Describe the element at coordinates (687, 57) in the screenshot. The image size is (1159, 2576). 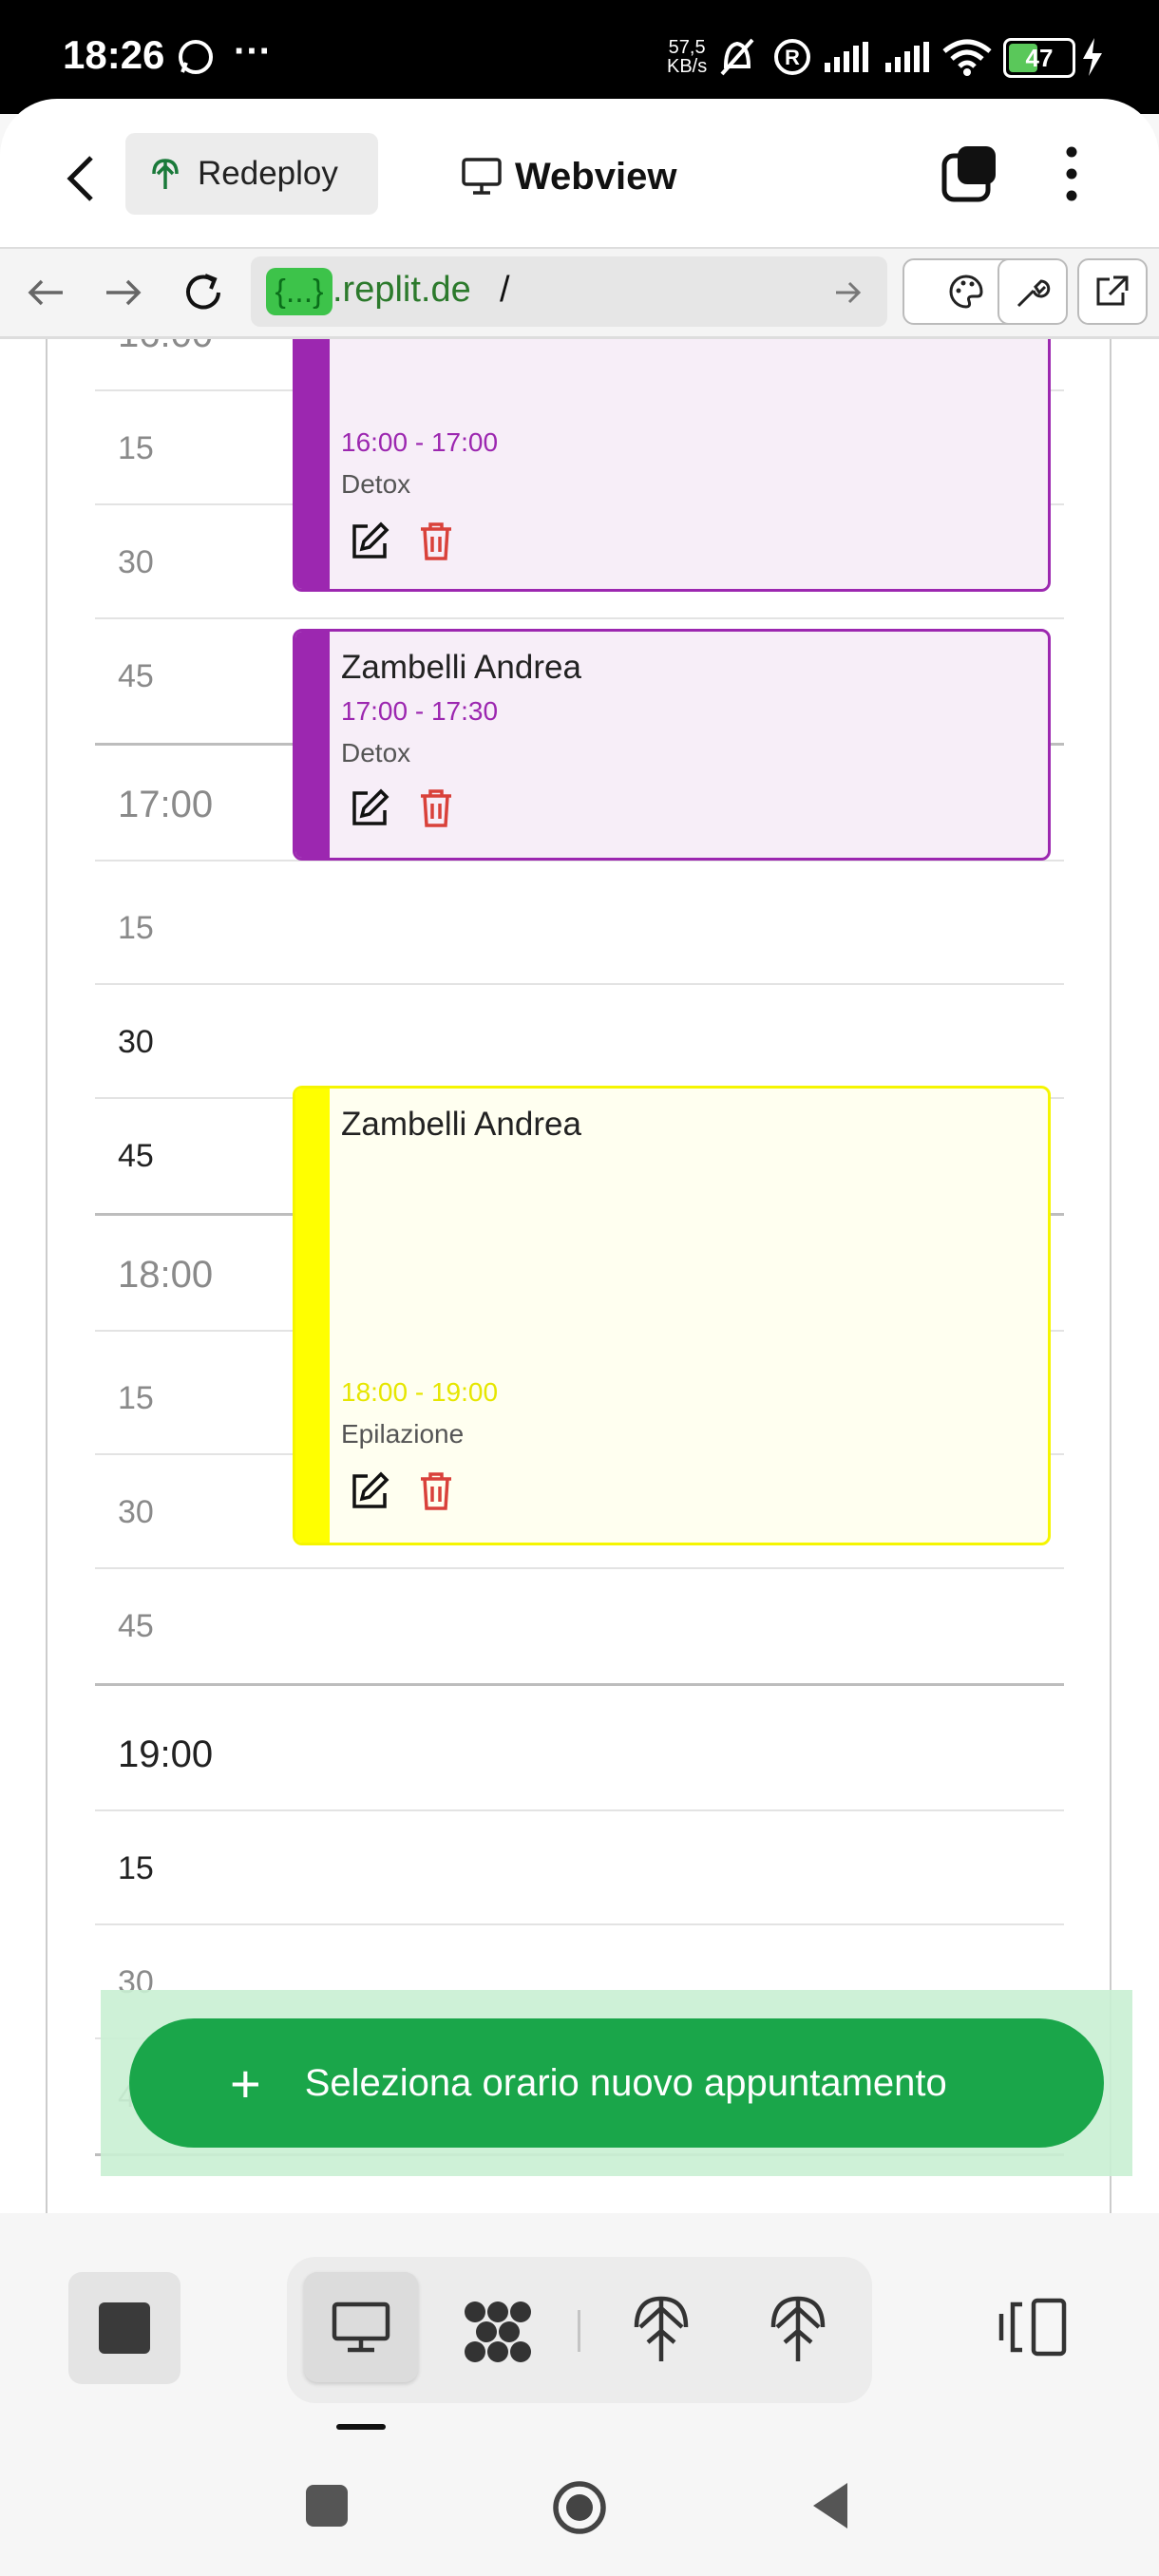
I see `net-speed: 57,5 KB/s` at that location.